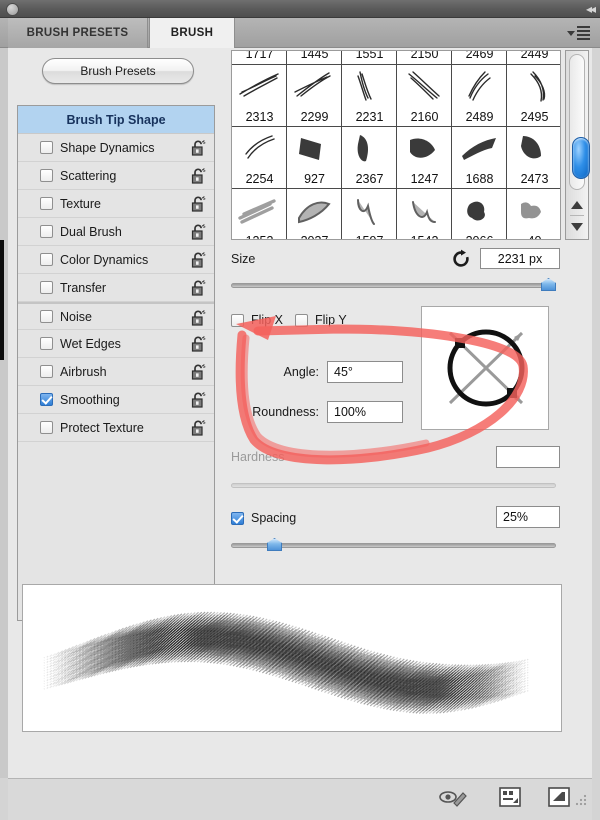  What do you see at coordinates (579, 122) in the screenshot?
I see `scrollbar-track` at bounding box center [579, 122].